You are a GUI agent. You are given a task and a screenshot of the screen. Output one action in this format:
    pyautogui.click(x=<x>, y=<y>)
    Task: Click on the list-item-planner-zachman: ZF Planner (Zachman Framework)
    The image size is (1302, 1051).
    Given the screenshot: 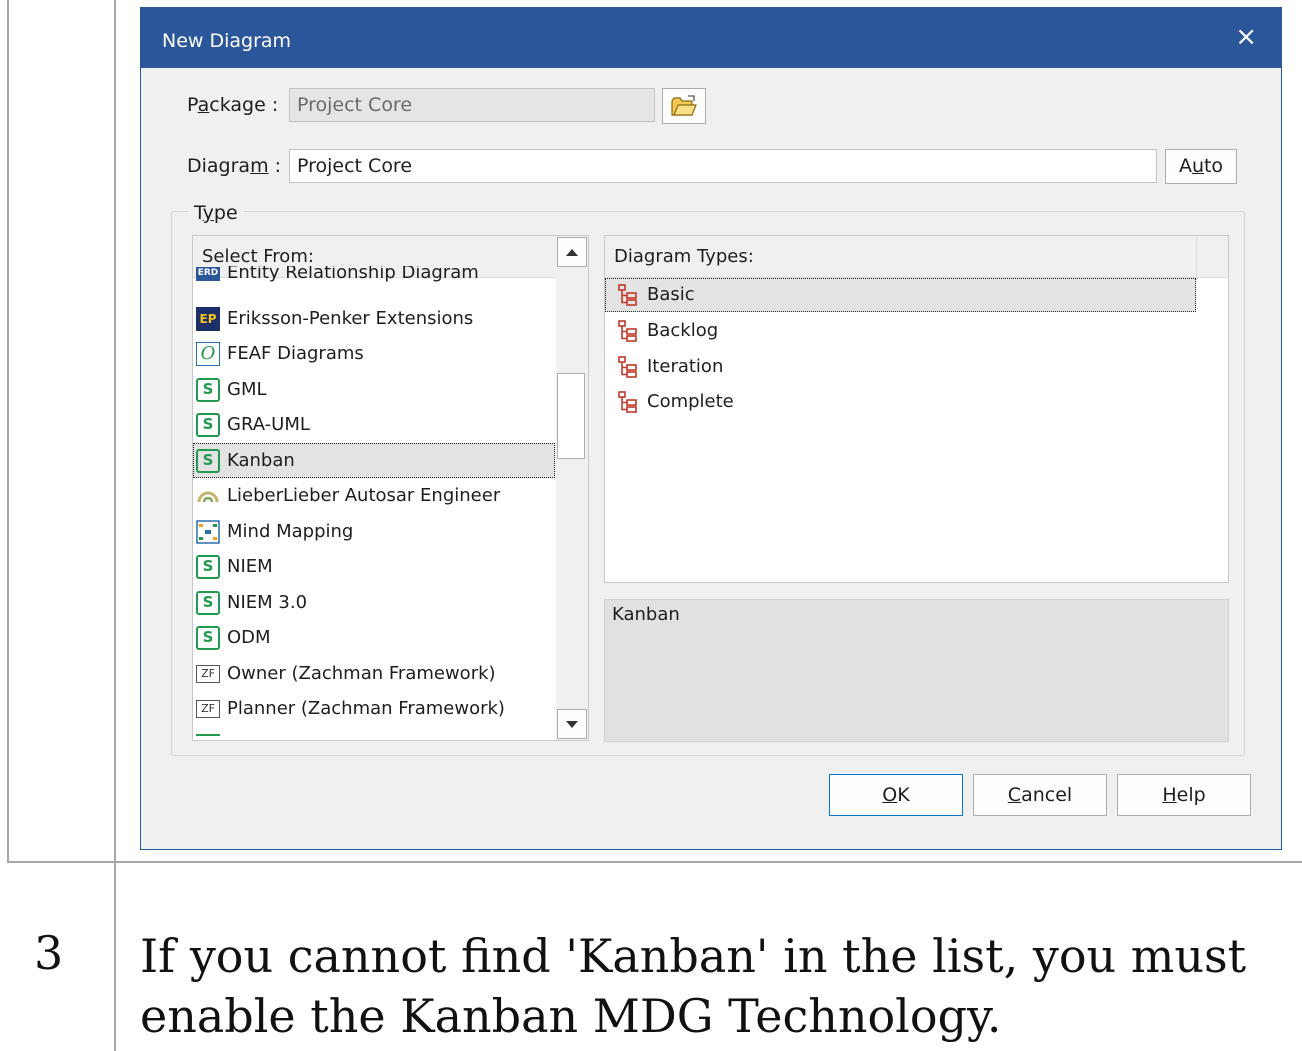 What is the action you would take?
    pyautogui.click(x=374, y=708)
    